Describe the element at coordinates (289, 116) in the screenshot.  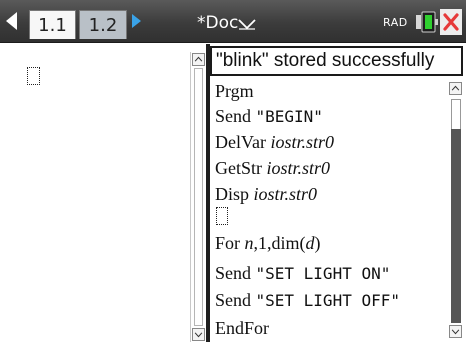
I see `string-literal: "BEGIN"` at that location.